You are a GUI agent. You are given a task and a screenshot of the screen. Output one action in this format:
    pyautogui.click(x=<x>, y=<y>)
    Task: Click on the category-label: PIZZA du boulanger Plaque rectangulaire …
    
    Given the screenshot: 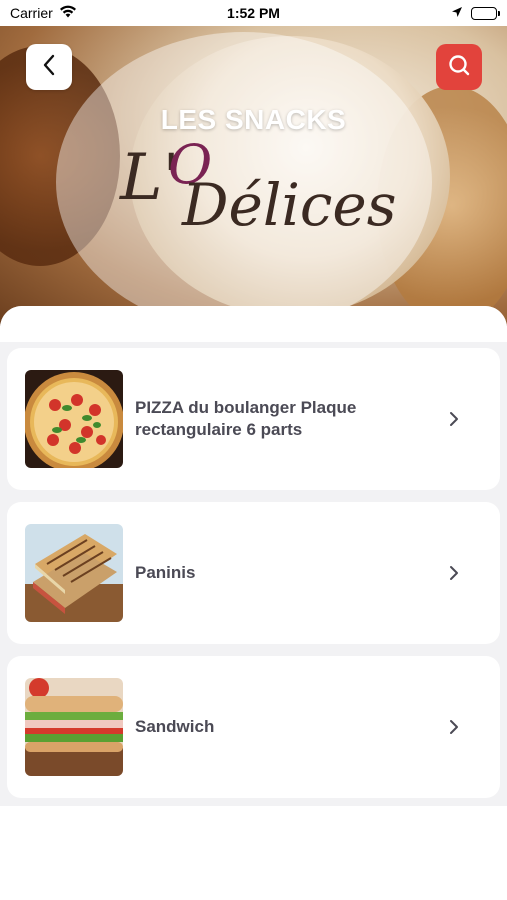 What is the action you would take?
    pyautogui.click(x=246, y=418)
    